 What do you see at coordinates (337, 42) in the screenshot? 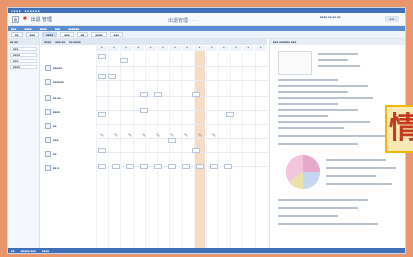
I see `right-panel-header: ■■■ ■■■■■■ ■■■` at bounding box center [337, 42].